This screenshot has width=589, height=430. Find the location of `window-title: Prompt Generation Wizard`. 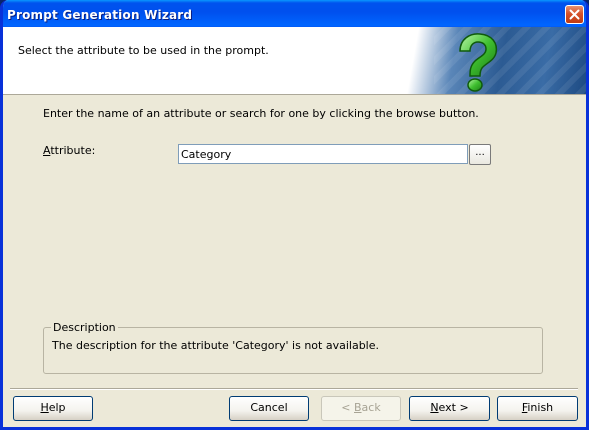

window-title: Prompt Generation Wizard is located at coordinates (100, 15).